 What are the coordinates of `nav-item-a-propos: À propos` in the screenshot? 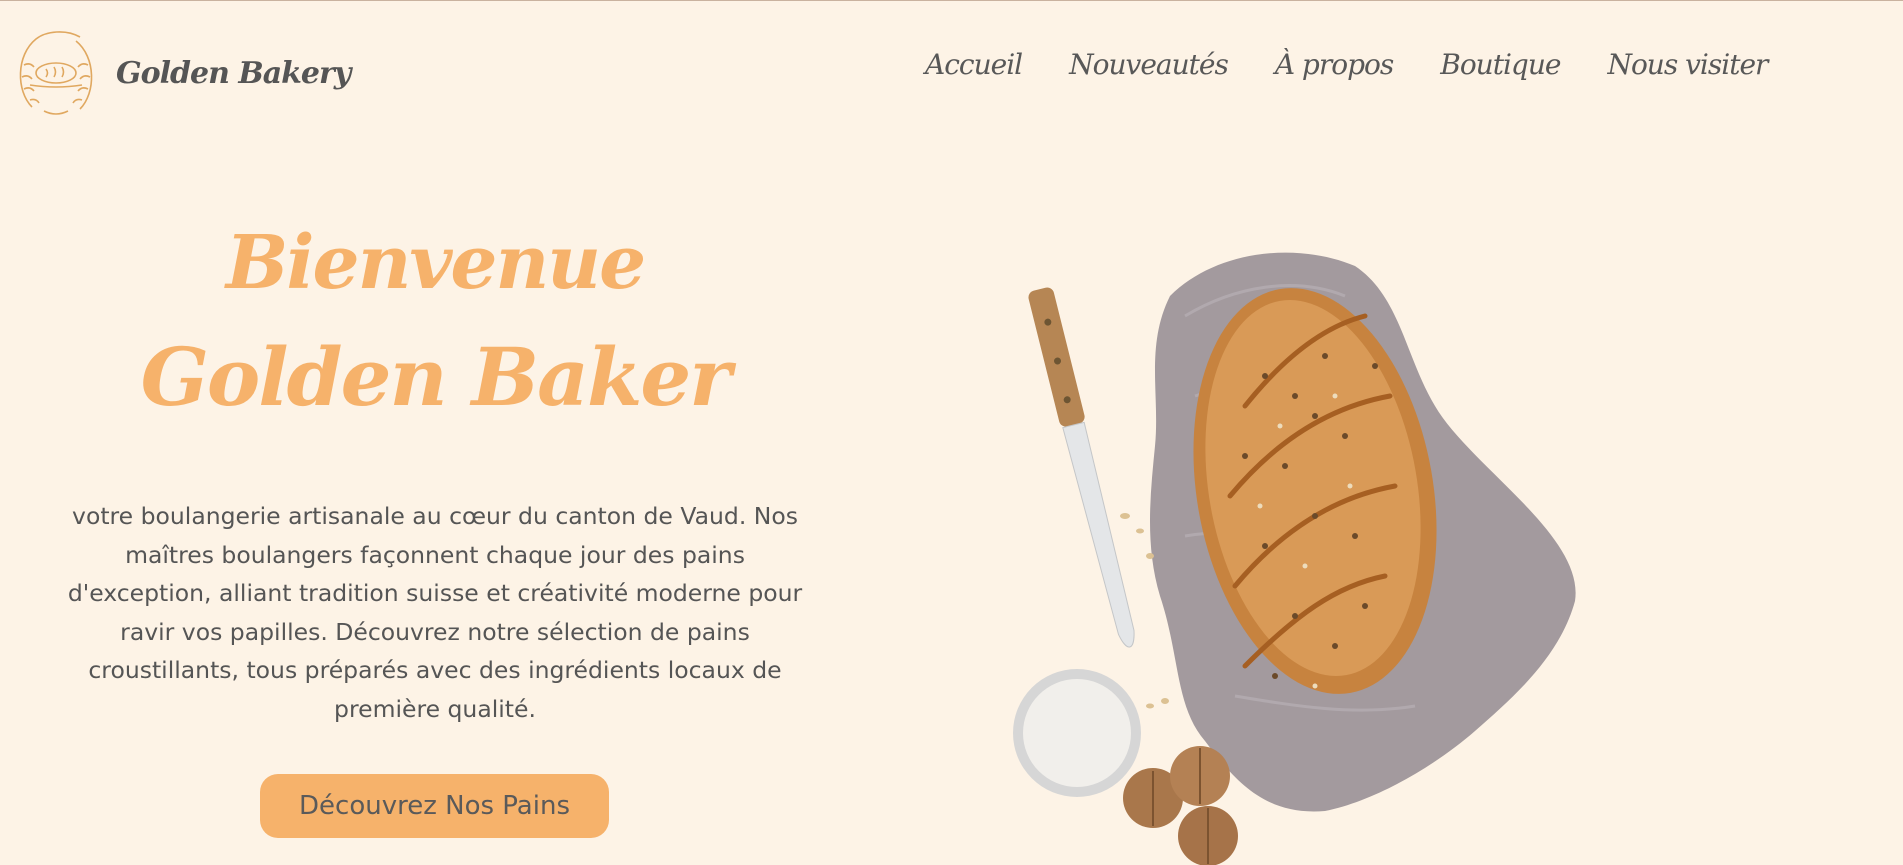 It's located at (1334, 65).